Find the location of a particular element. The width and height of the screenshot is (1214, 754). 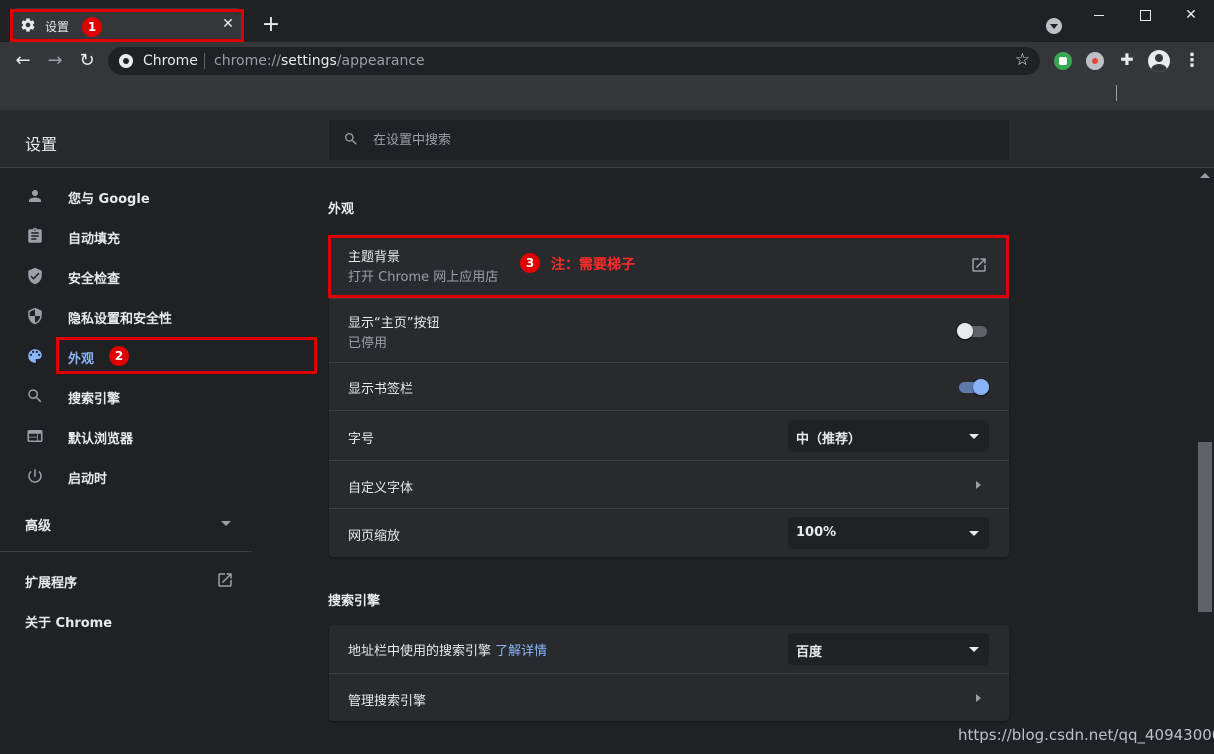

address-bar-engine-text: 地址栏中使用的搜索引擎 is located at coordinates (420, 651).